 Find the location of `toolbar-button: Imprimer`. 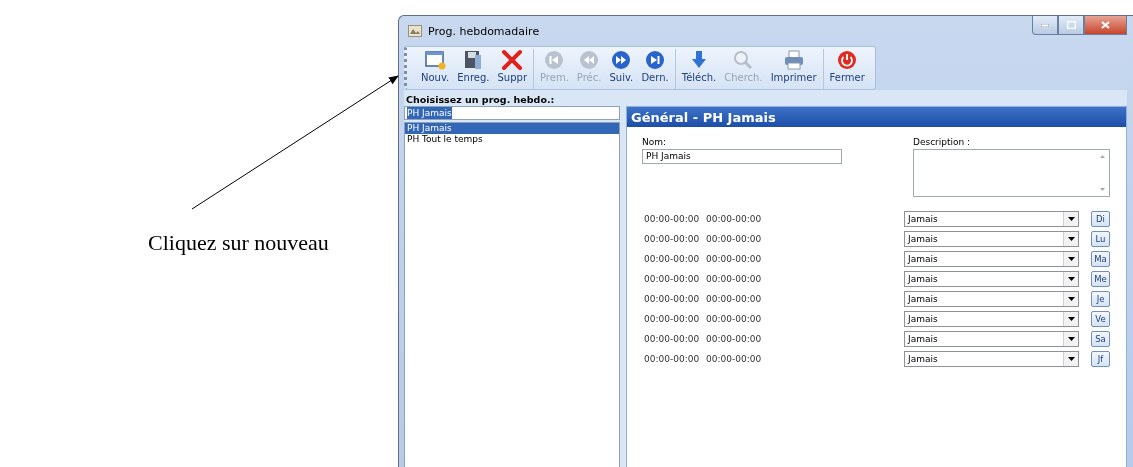

toolbar-button: Imprimer is located at coordinates (793, 69).